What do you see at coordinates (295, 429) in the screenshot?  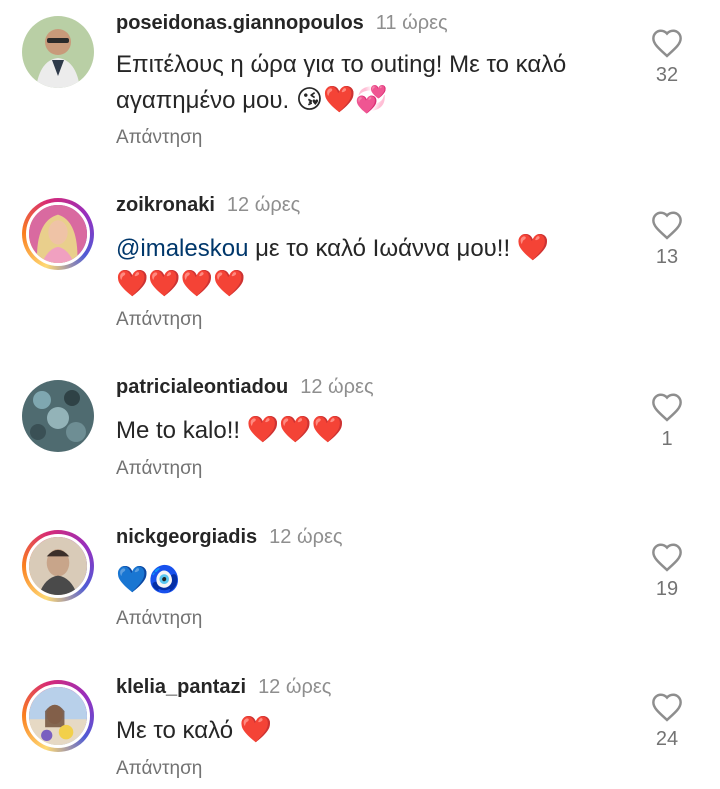 I see `comment-emoji: ❤️❤️❤️` at bounding box center [295, 429].